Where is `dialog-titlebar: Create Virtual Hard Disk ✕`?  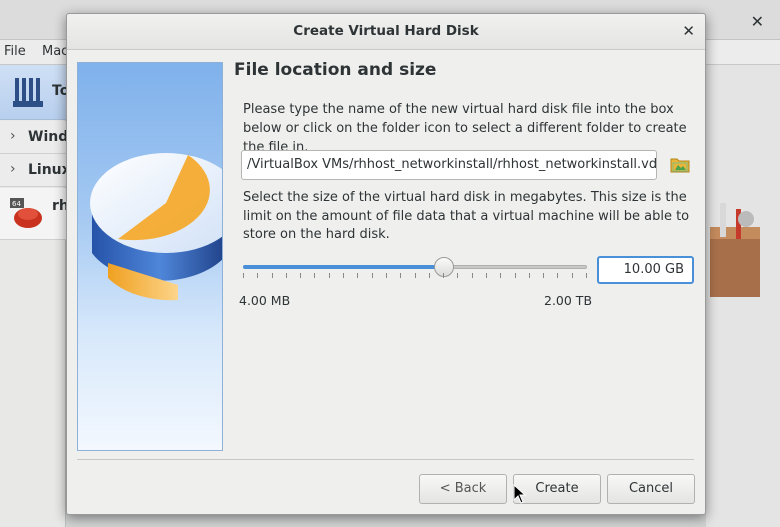 dialog-titlebar: Create Virtual Hard Disk ✕ is located at coordinates (386, 32).